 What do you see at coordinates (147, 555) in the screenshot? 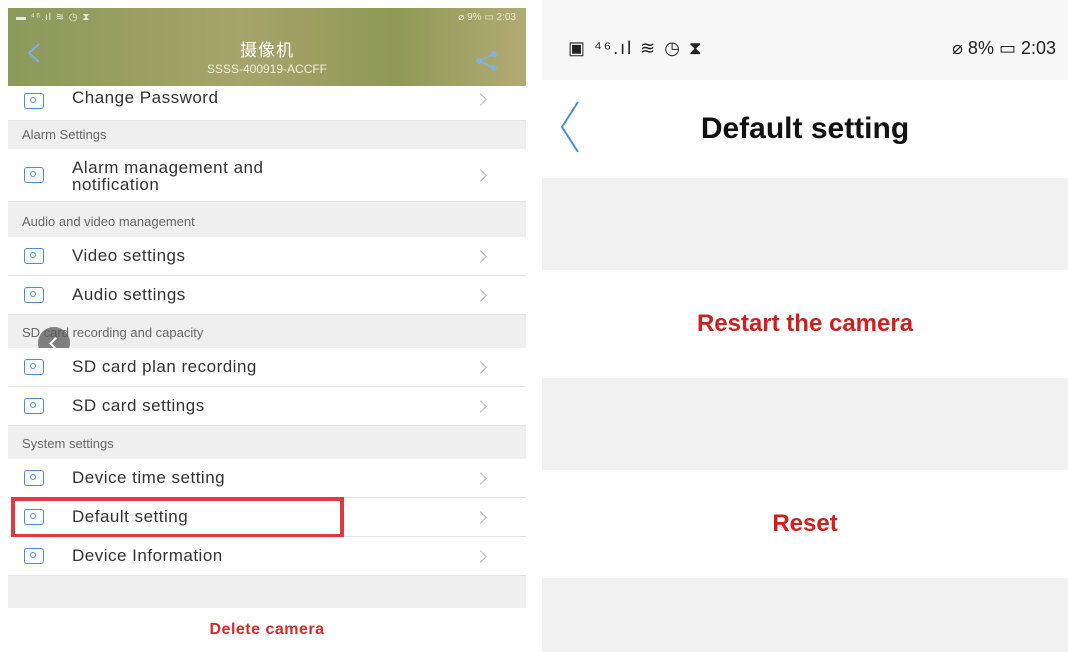
I see `device-info-label: Device Information` at bounding box center [147, 555].